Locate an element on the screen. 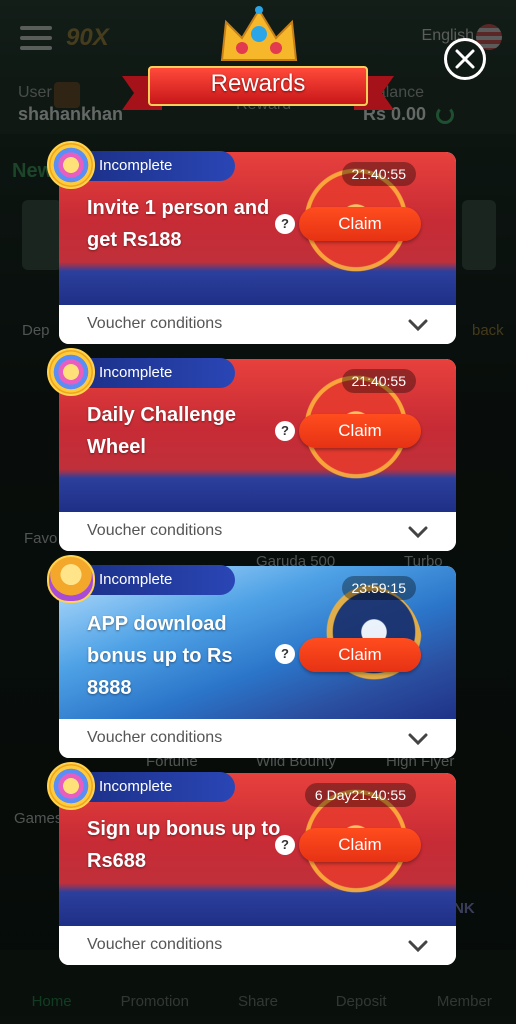 Image resolution: width=516 pixels, height=1024 pixels. close-button is located at coordinates (465, 59).